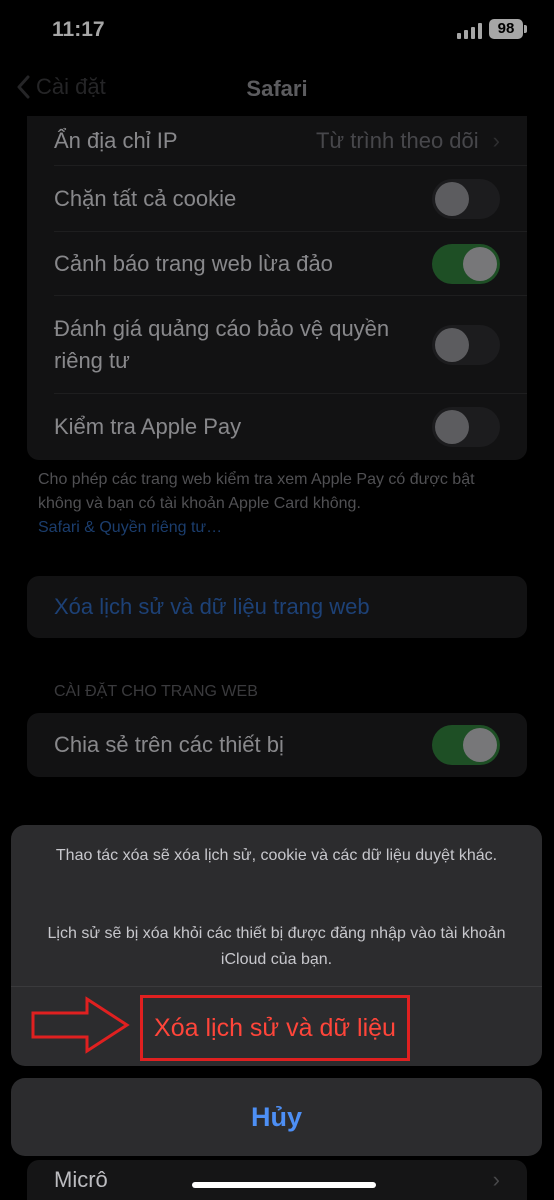  Describe the element at coordinates (80, 1025) in the screenshot. I see `arrow-right-icon` at that location.